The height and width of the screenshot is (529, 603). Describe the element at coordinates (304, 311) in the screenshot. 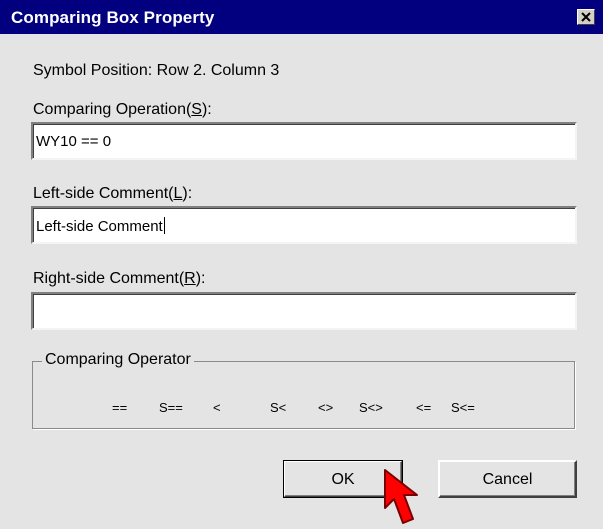

I see `right-side-comment-input` at that location.